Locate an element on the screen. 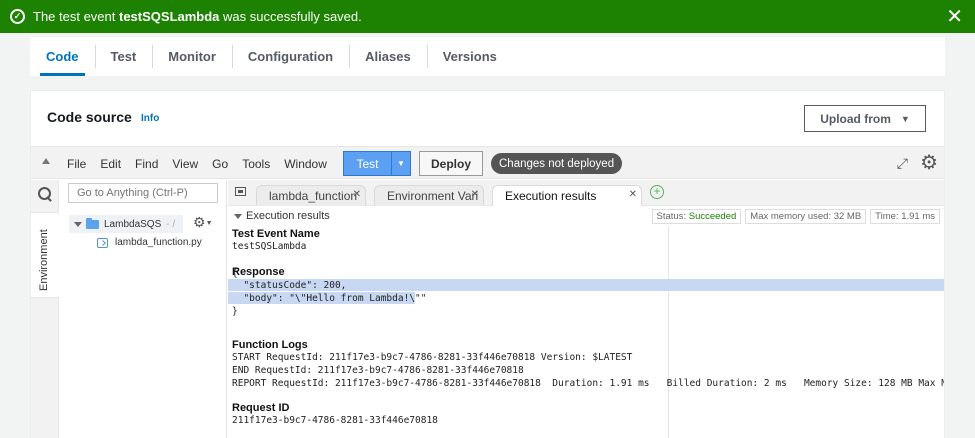  tab-configuration: Configuration is located at coordinates (290, 56).